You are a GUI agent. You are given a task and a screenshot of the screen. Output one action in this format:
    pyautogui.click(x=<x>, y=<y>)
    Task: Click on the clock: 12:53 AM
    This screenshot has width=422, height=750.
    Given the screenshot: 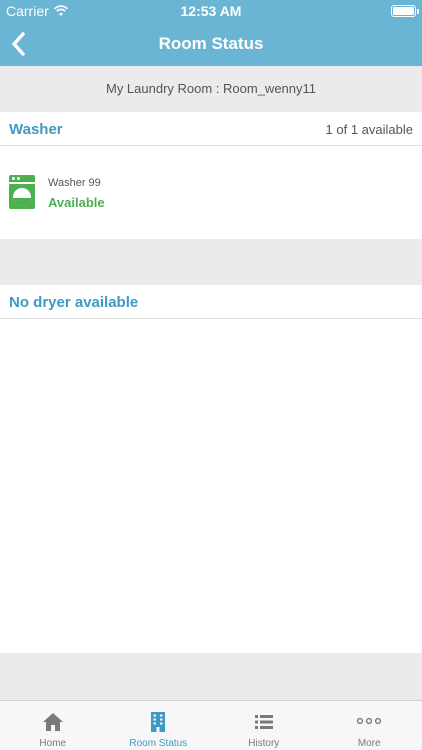 What is the action you would take?
    pyautogui.click(x=211, y=11)
    